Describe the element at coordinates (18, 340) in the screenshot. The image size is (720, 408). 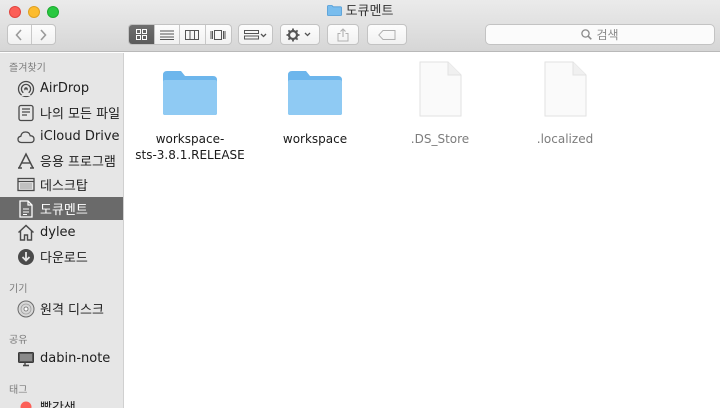
I see `sidebar-heading-shared: 공유` at that location.